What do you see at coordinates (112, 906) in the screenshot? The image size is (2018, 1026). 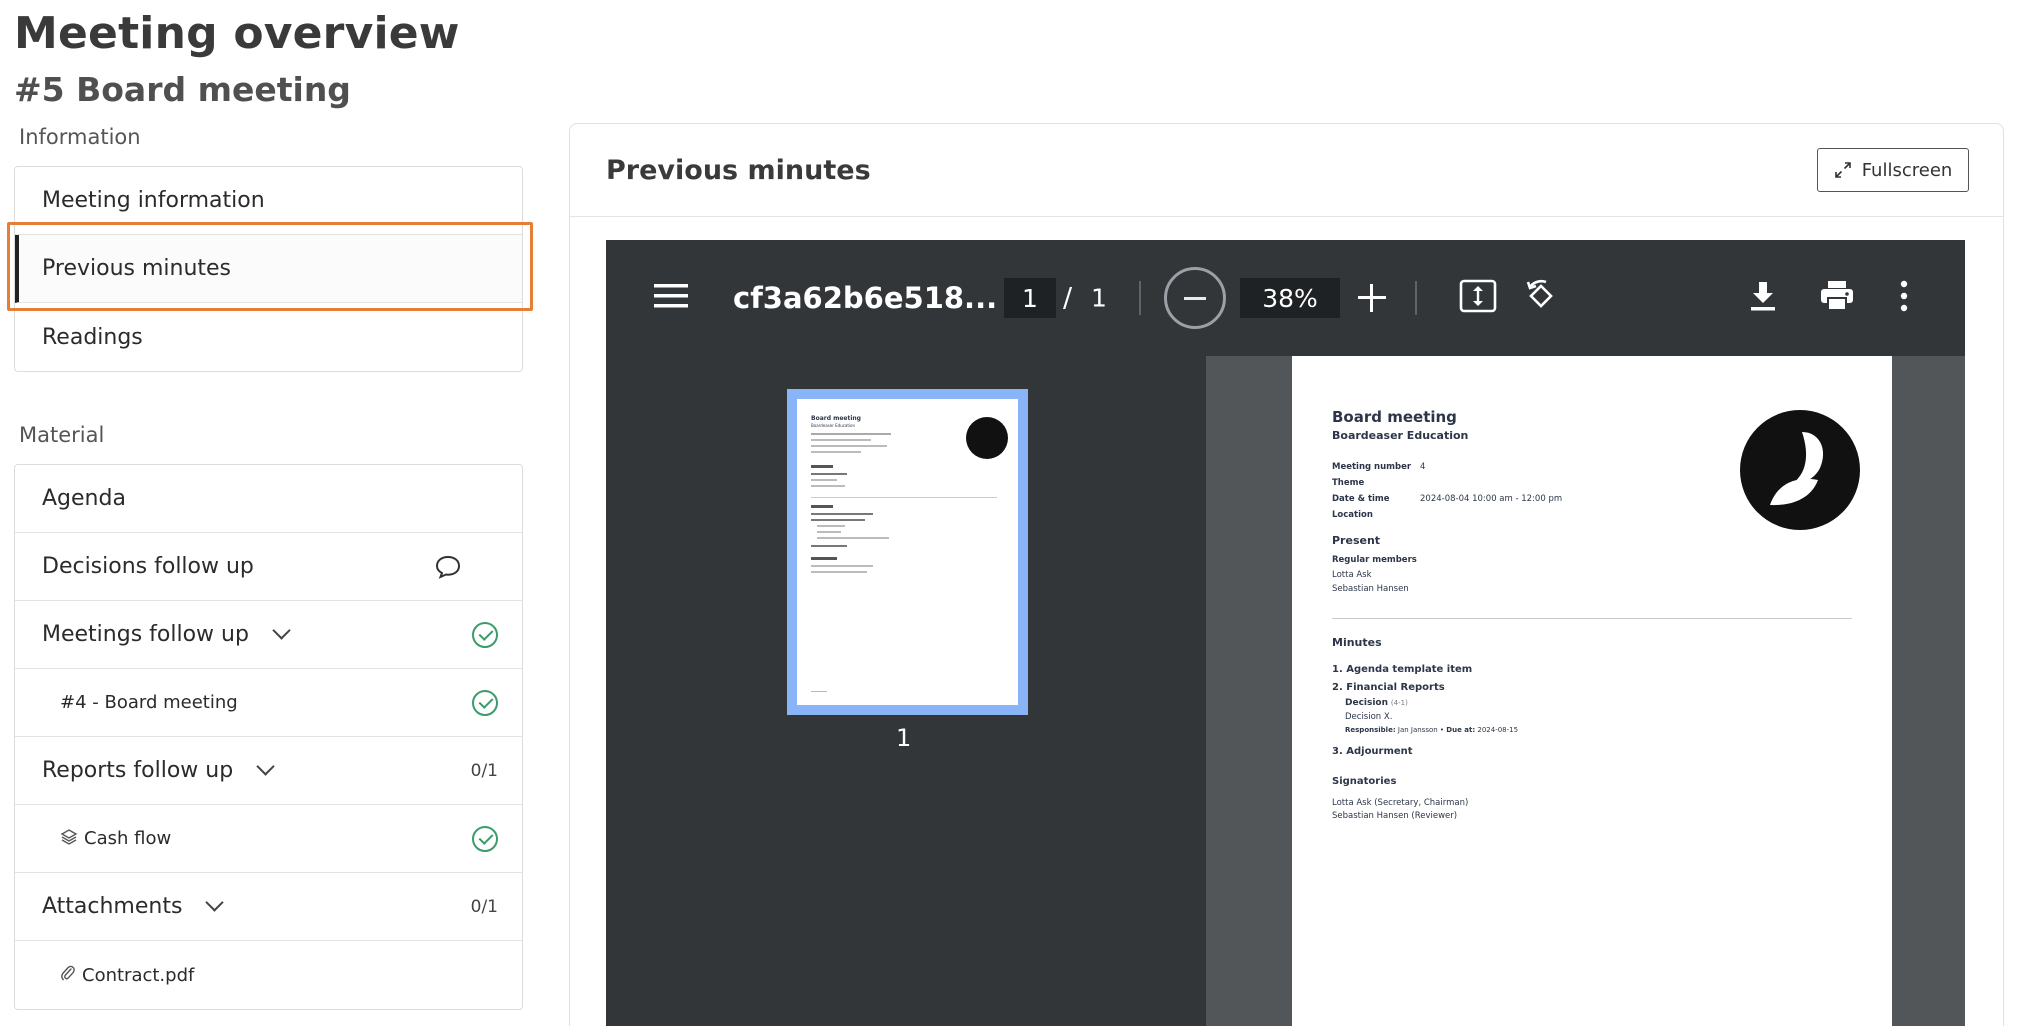 I see `nav-item-label: Attachments` at bounding box center [112, 906].